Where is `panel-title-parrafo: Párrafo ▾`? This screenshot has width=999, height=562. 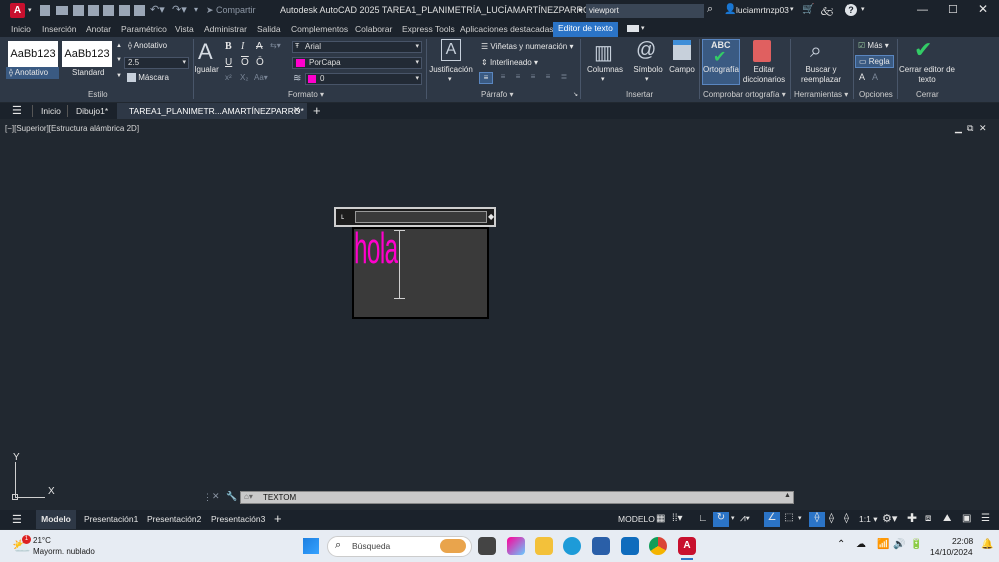 panel-title-parrafo: Párrafo ▾ is located at coordinates (497, 94).